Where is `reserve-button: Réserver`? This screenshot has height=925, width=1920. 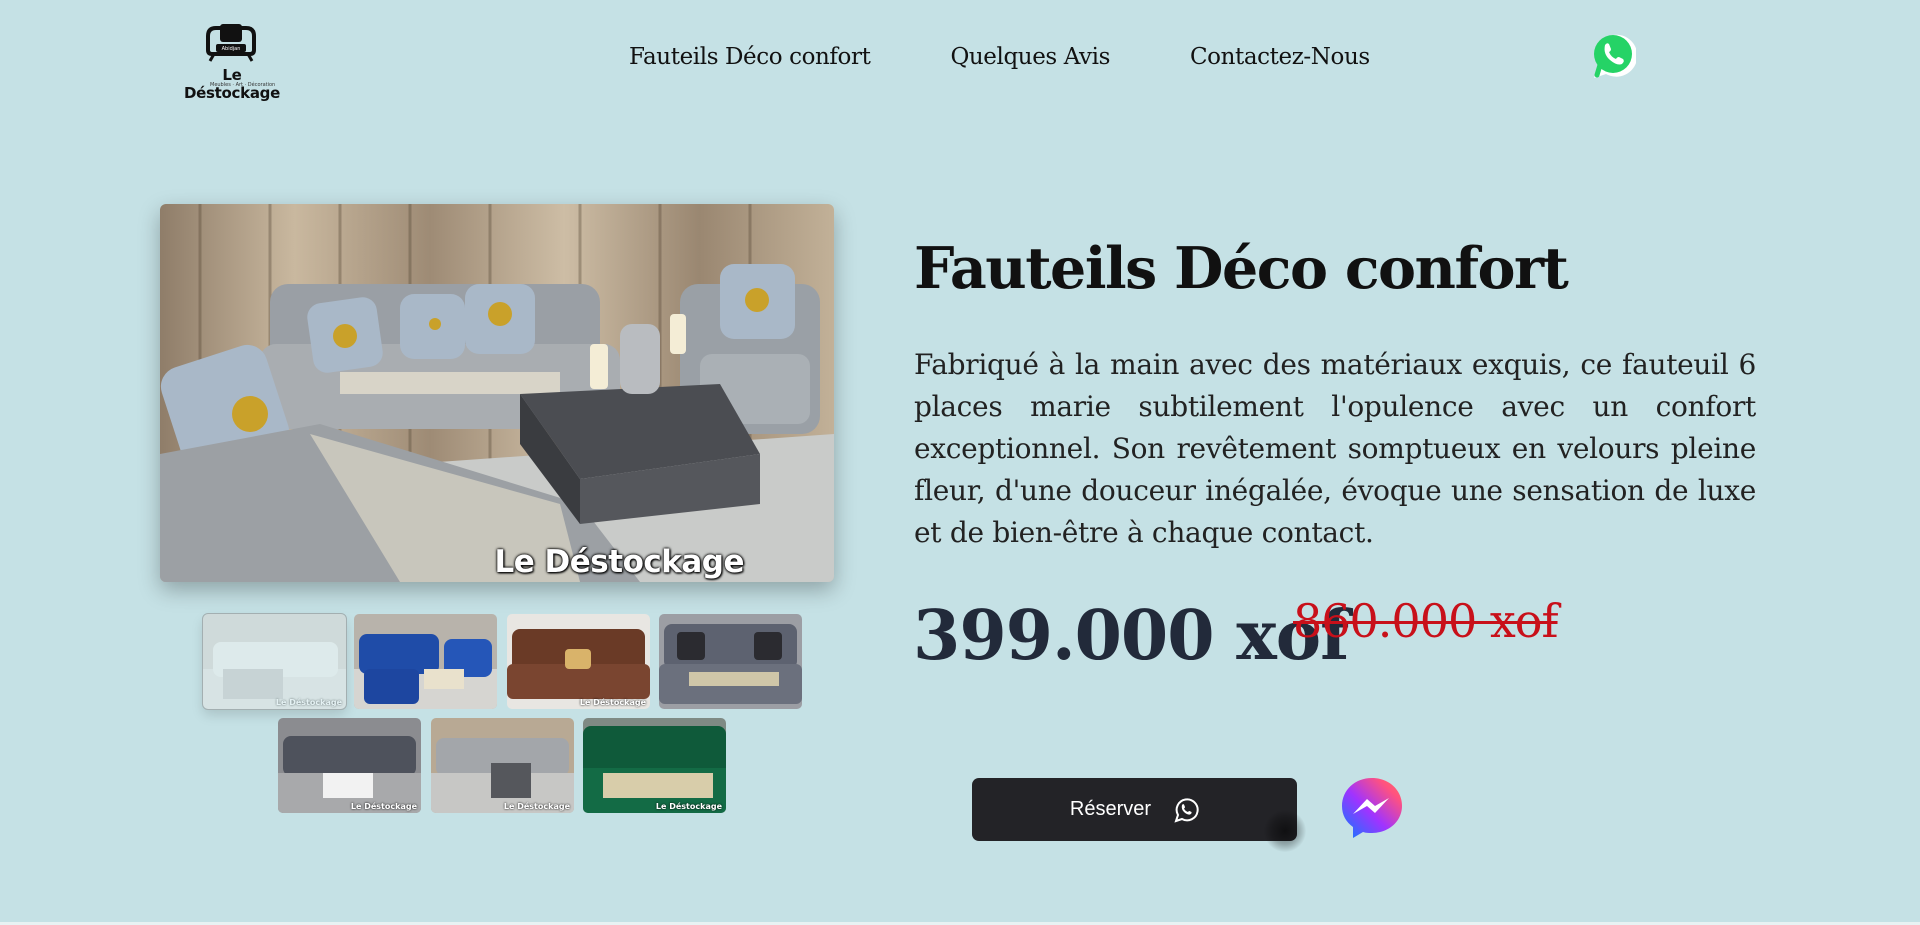
reserve-button: Réserver is located at coordinates (1134, 809).